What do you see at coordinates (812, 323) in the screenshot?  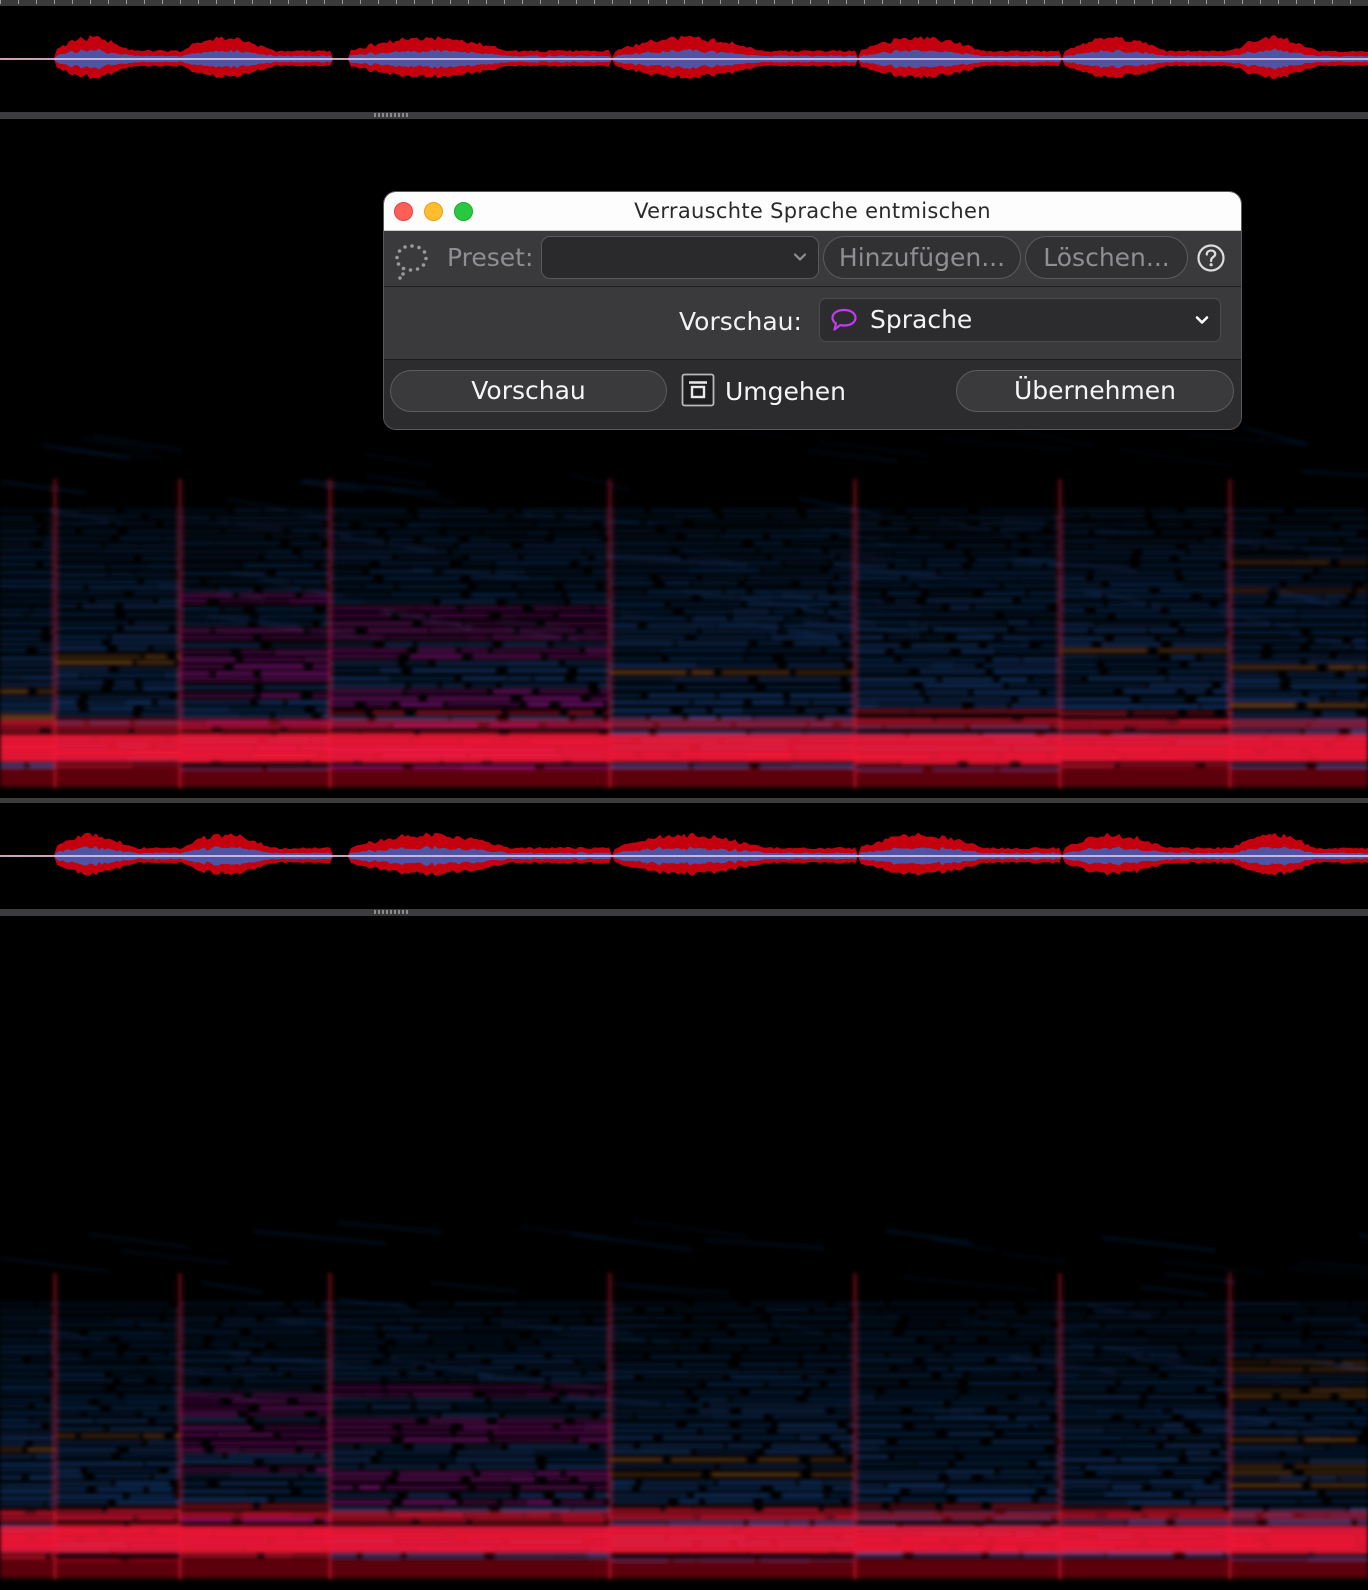 I see `settings-panel: Vorschau: Sprache` at bounding box center [812, 323].